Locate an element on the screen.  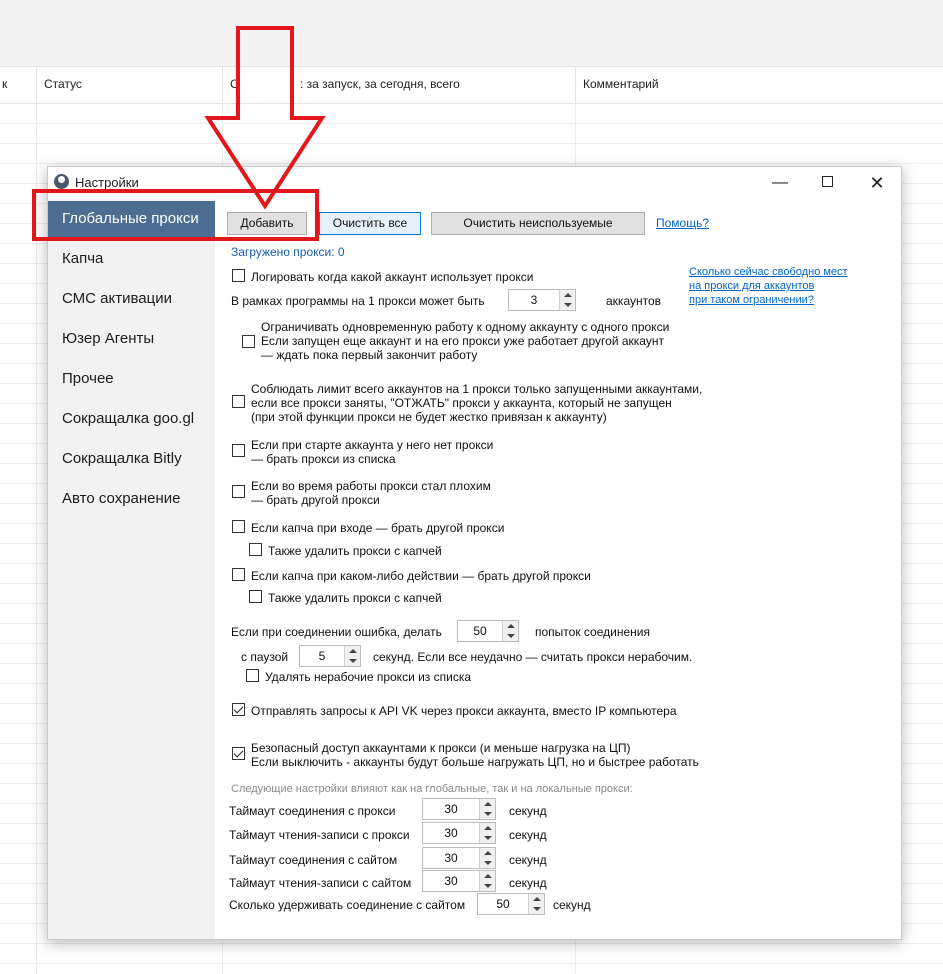
retry-label: Если при соединении ошибка, делать is located at coordinates (336, 632).